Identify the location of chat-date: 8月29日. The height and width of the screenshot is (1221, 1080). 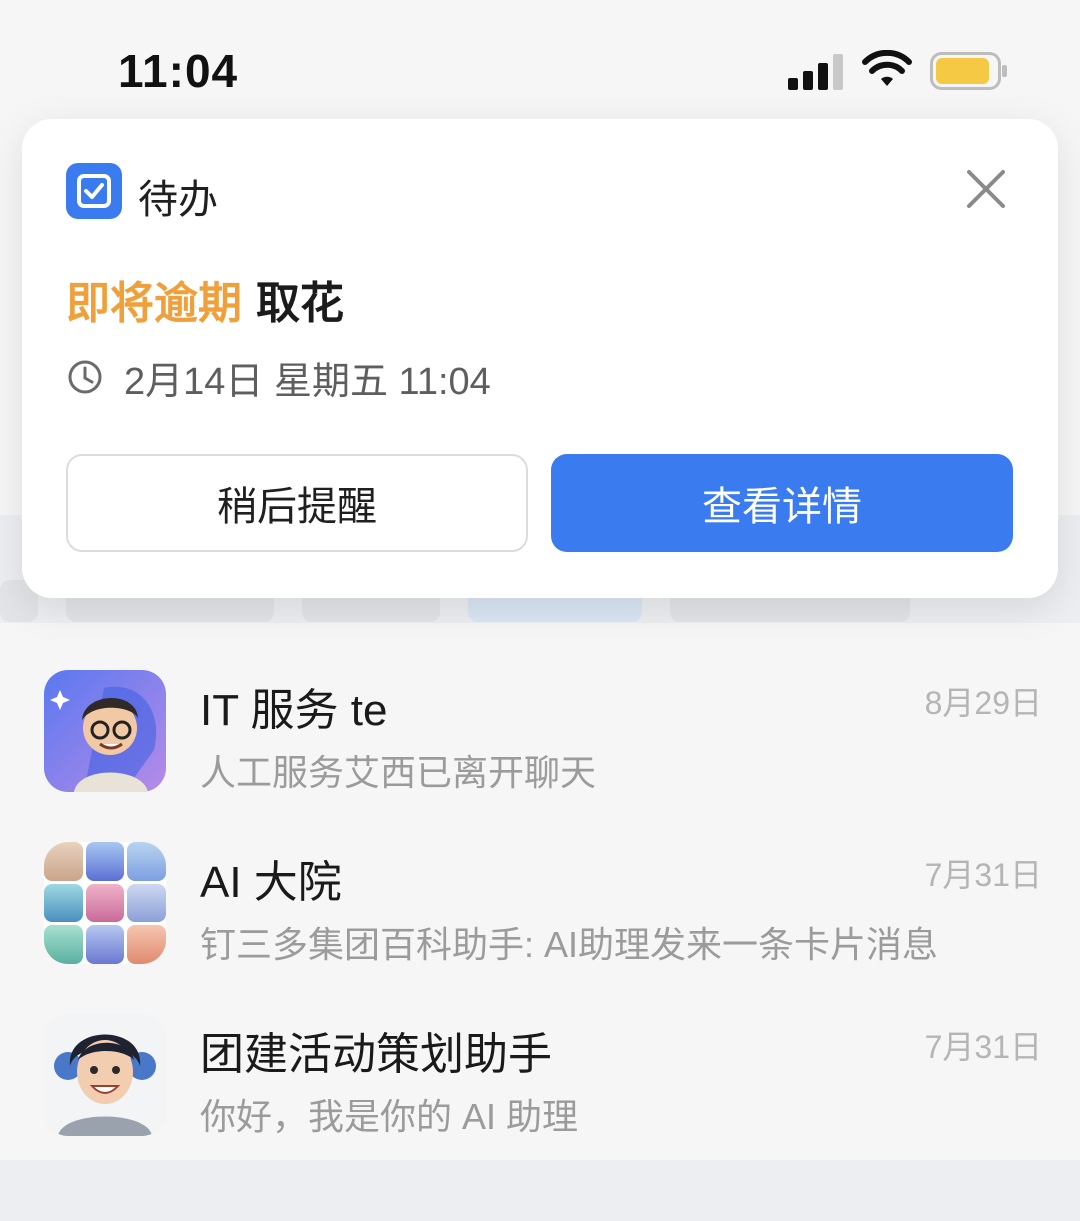
(983, 703).